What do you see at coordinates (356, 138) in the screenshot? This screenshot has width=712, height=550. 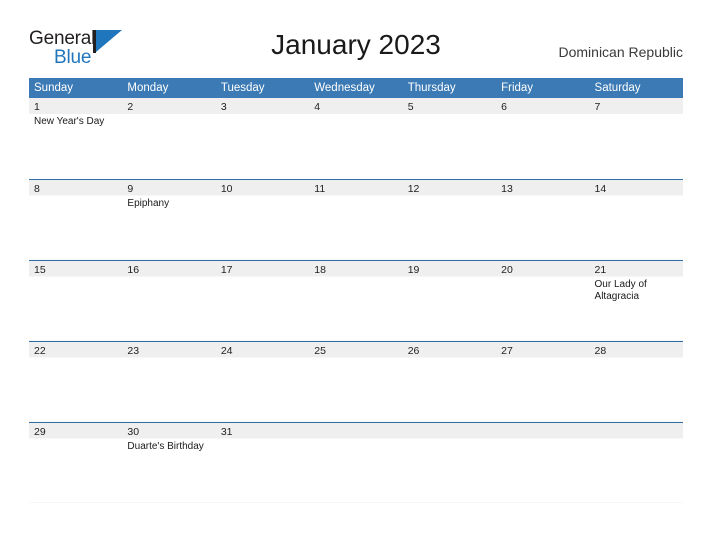 I see `day-cell: 4` at bounding box center [356, 138].